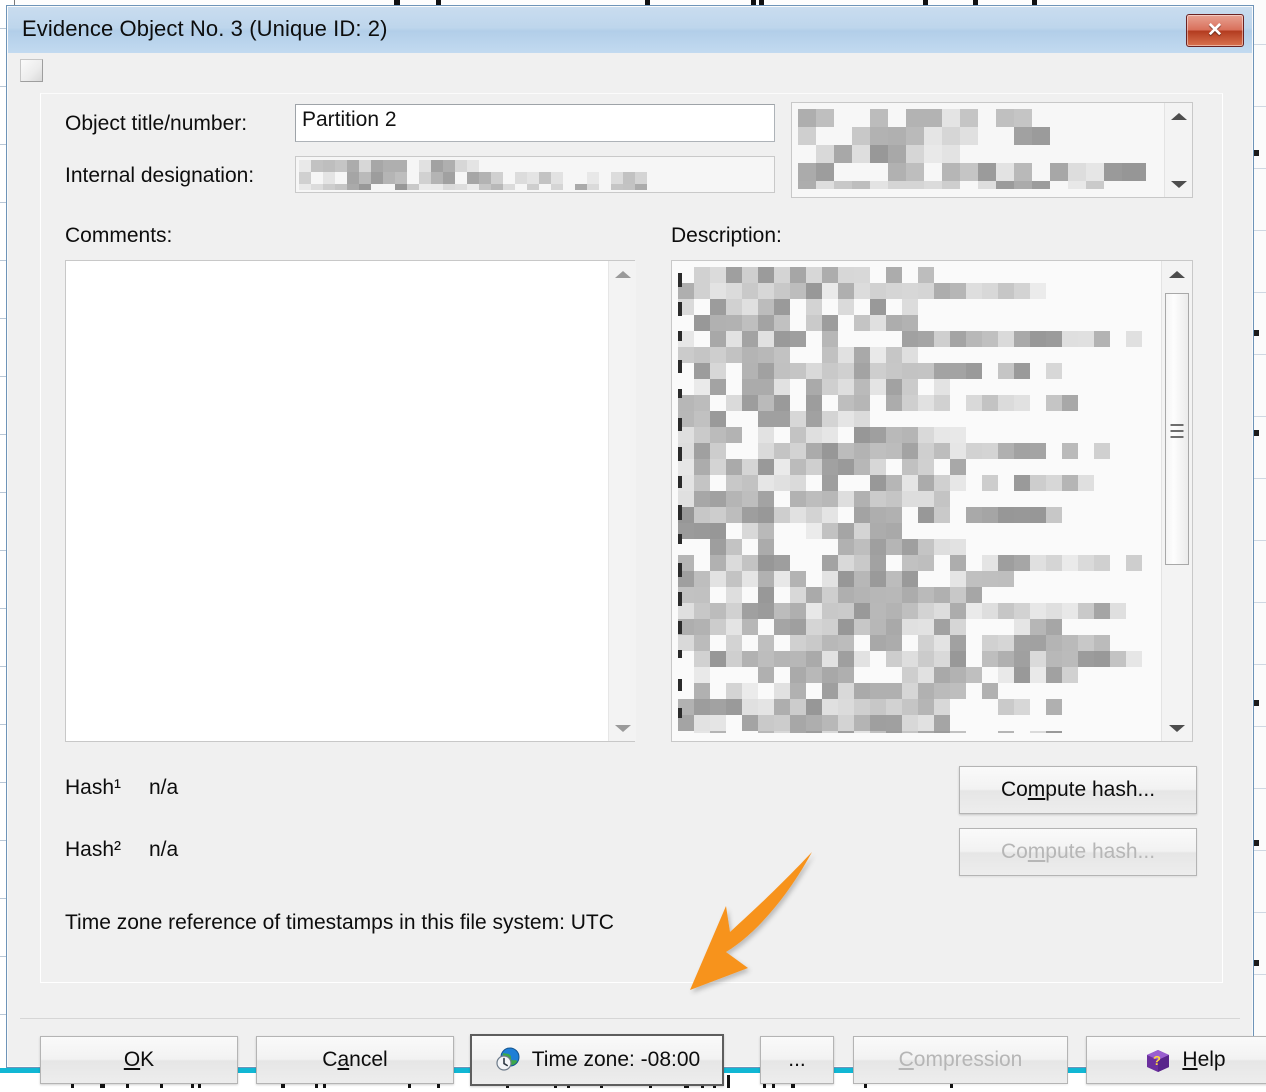 The height and width of the screenshot is (1092, 1266). I want to click on compression-label: Compression, so click(960, 1059).